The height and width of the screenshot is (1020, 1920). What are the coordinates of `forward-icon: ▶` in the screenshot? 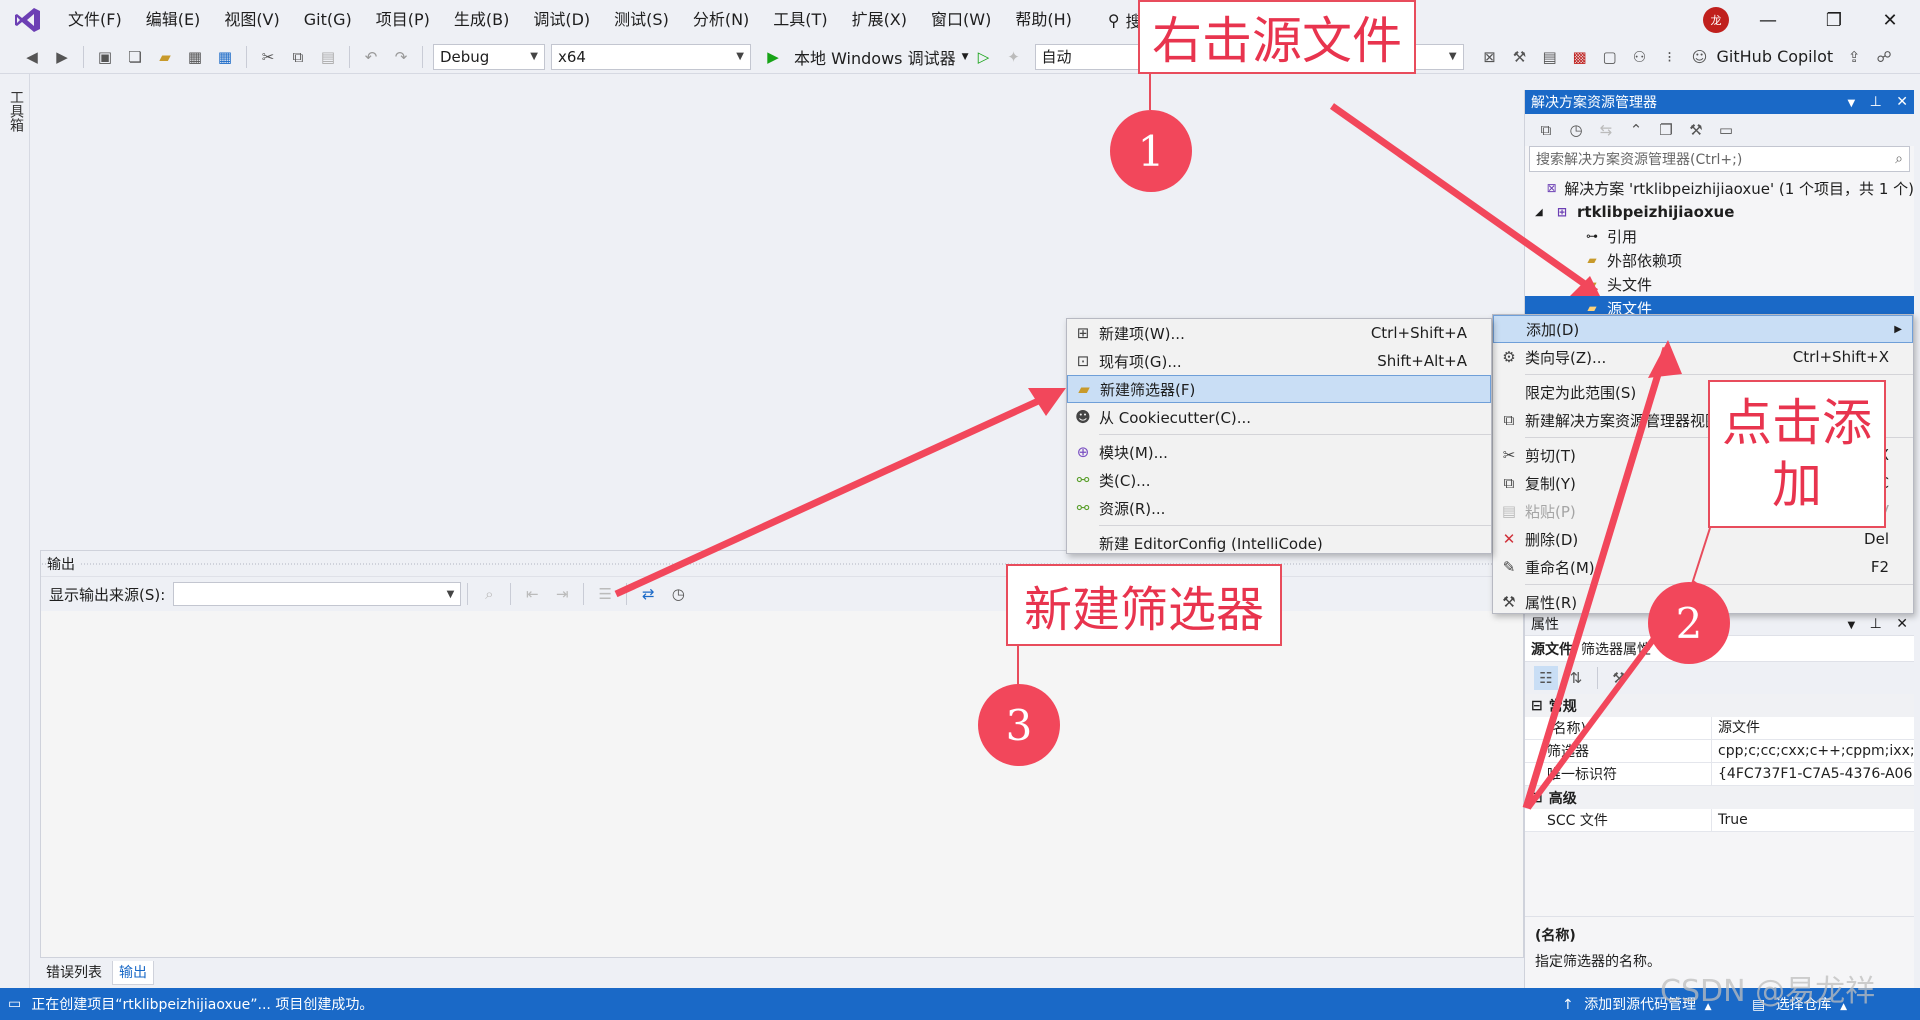 It's located at (62, 57).